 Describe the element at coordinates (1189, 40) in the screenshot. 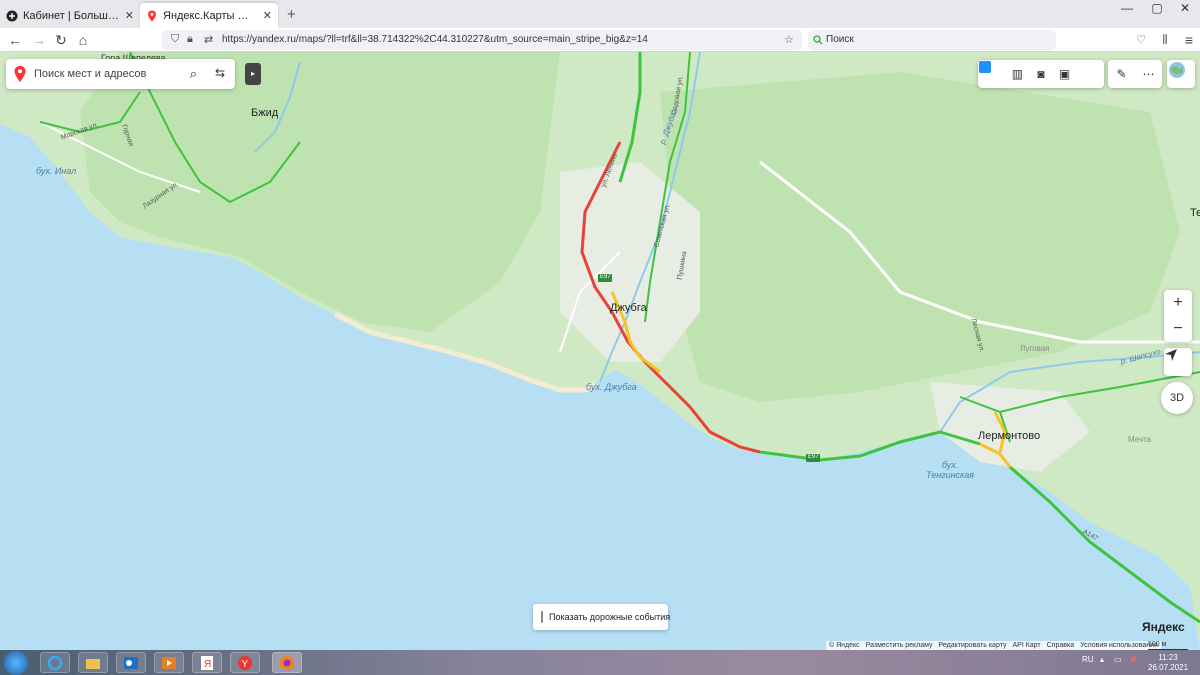

I see `menu-icon: ≡` at that location.